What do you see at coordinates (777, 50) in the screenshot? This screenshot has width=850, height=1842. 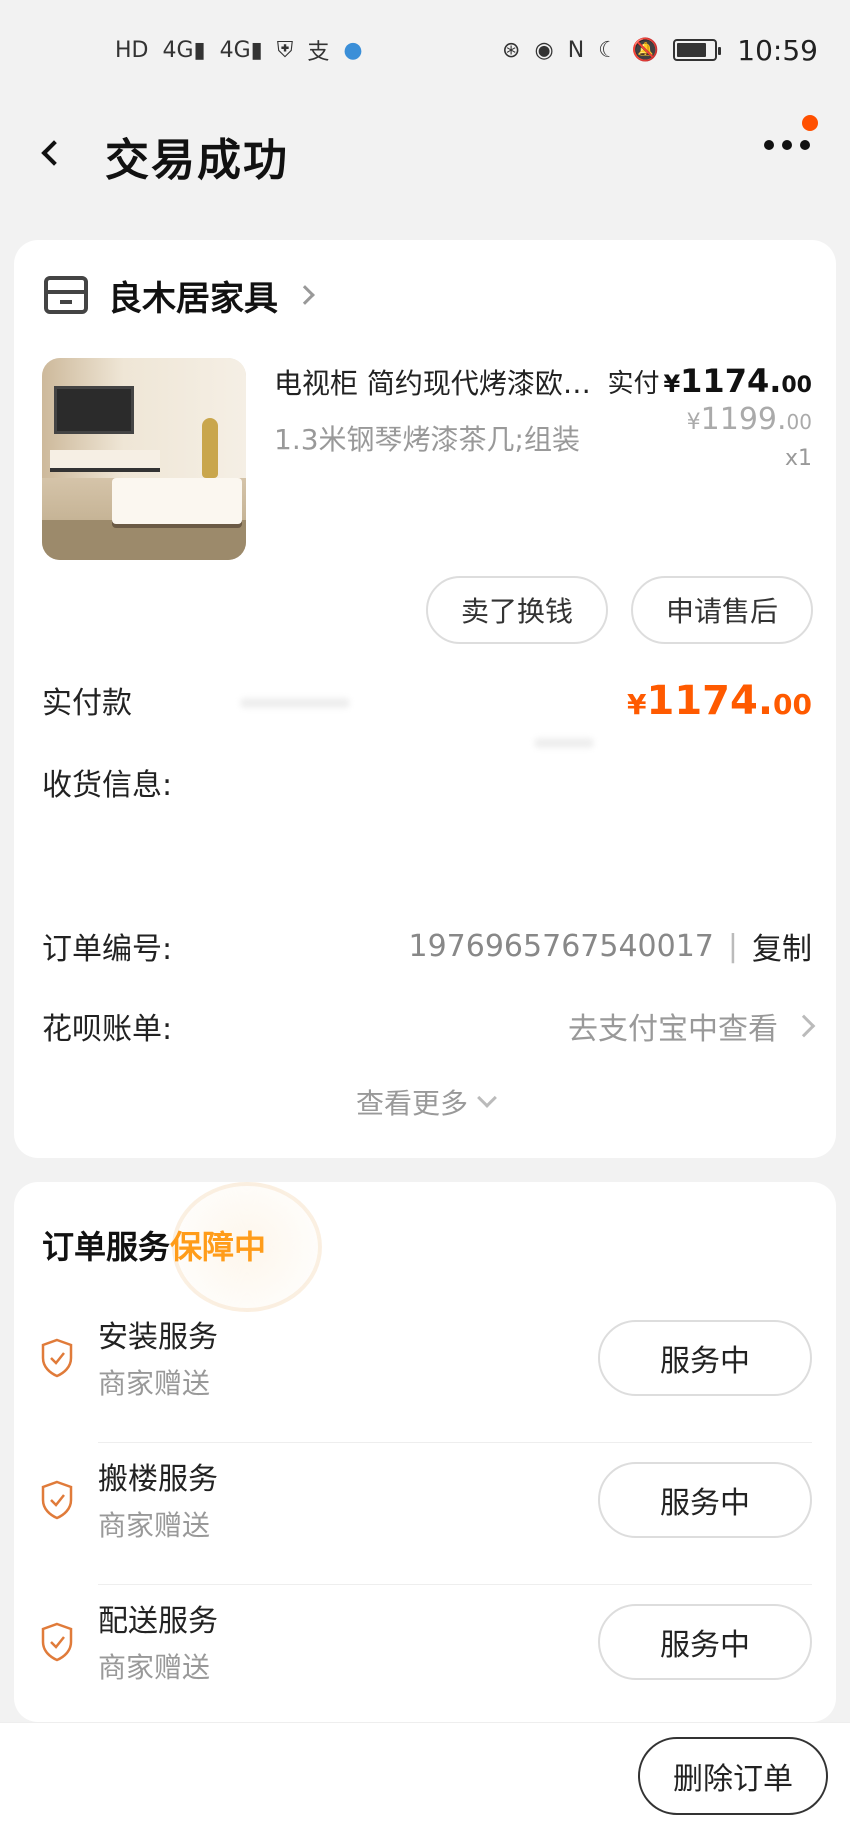 I see `status-time: 10:59` at bounding box center [777, 50].